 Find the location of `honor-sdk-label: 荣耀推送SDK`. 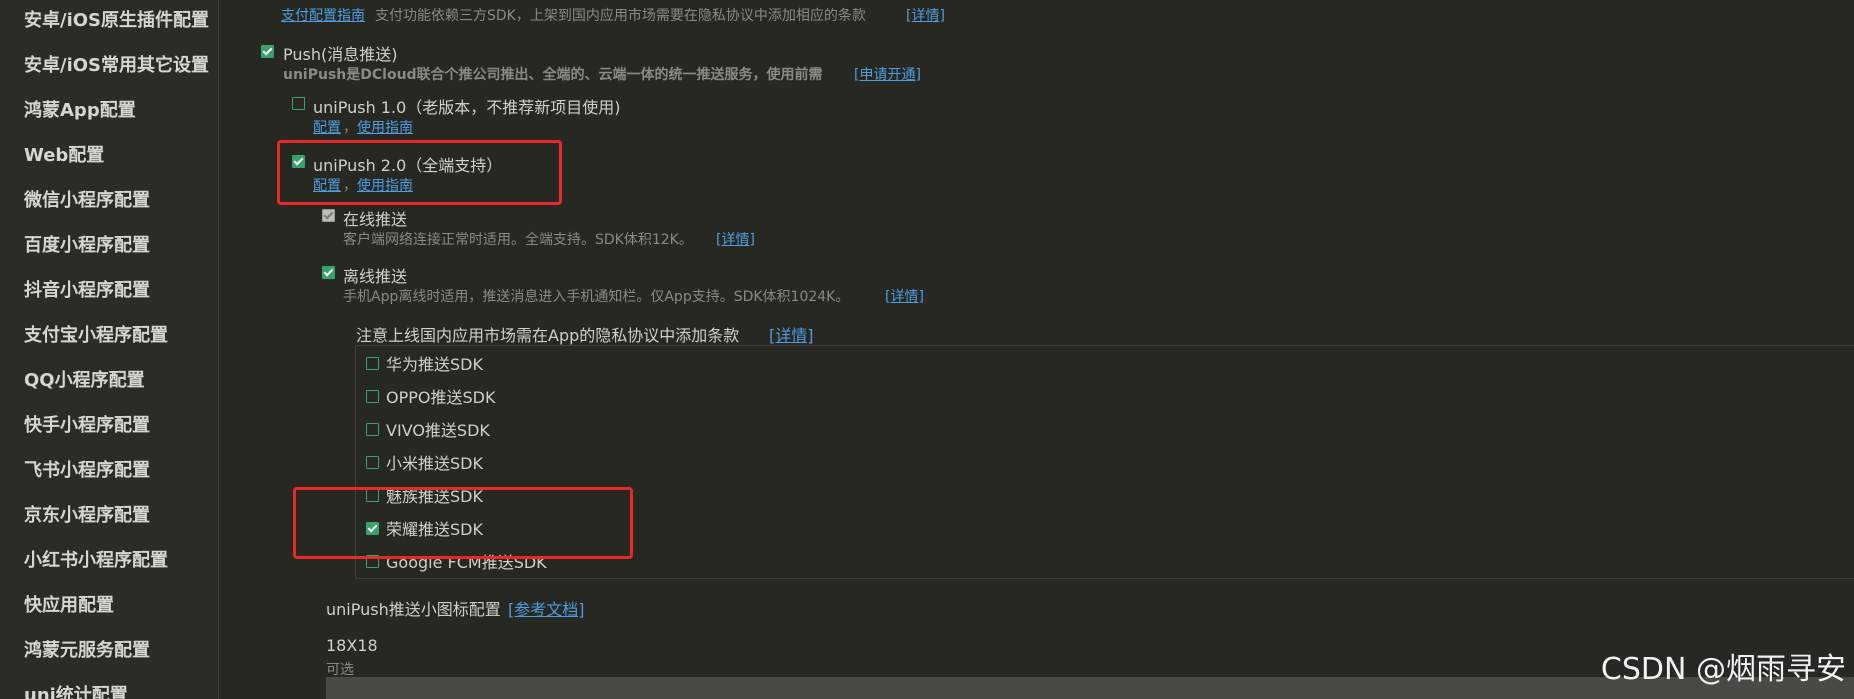

honor-sdk-label: 荣耀推送SDK is located at coordinates (434, 529).